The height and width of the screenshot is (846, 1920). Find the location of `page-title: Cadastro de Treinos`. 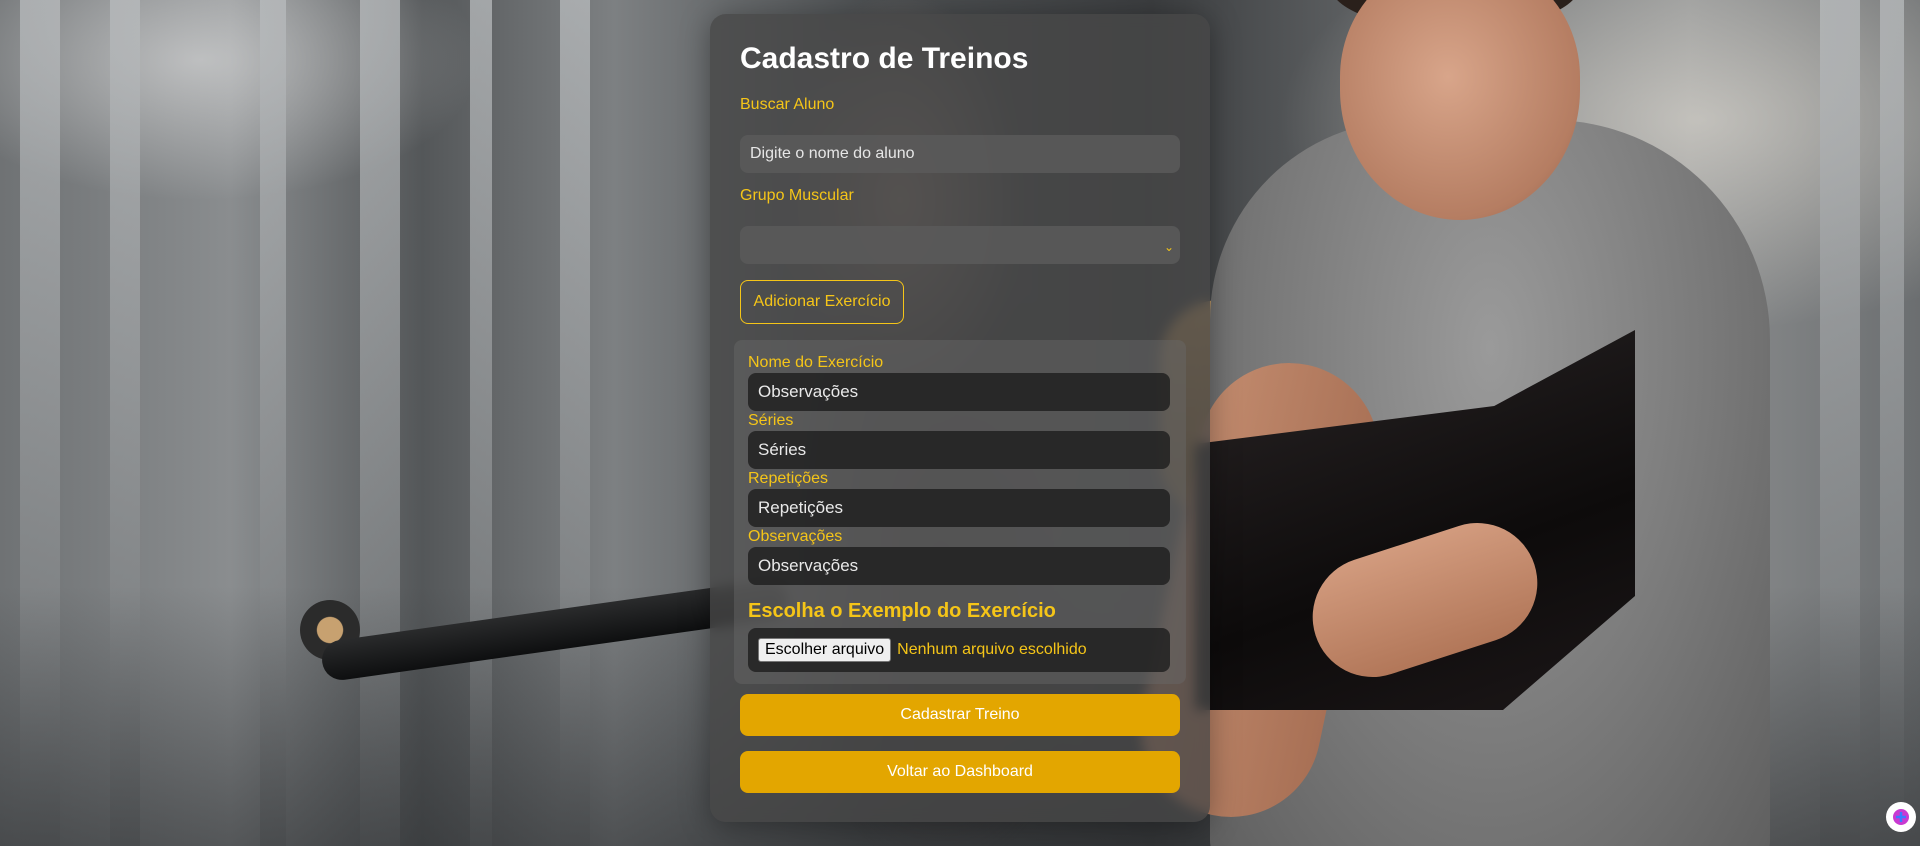

page-title: Cadastro de Treinos is located at coordinates (884, 58).